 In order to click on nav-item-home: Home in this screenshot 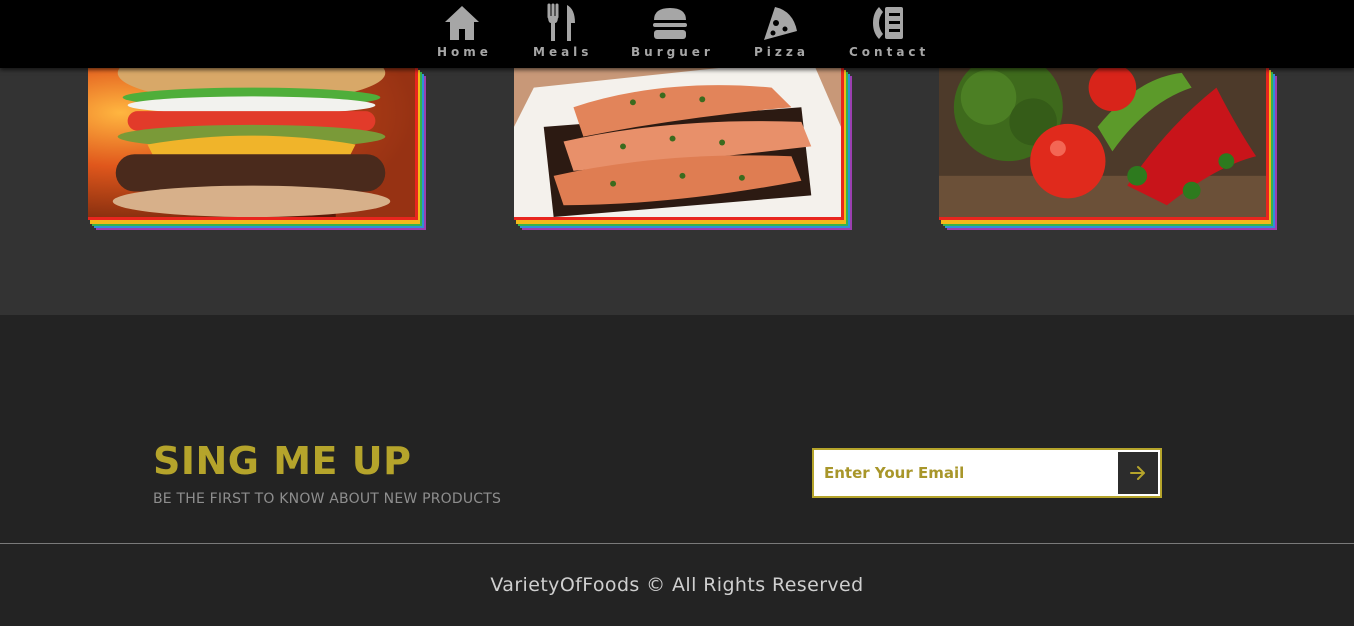, I will do `click(462, 31)`.